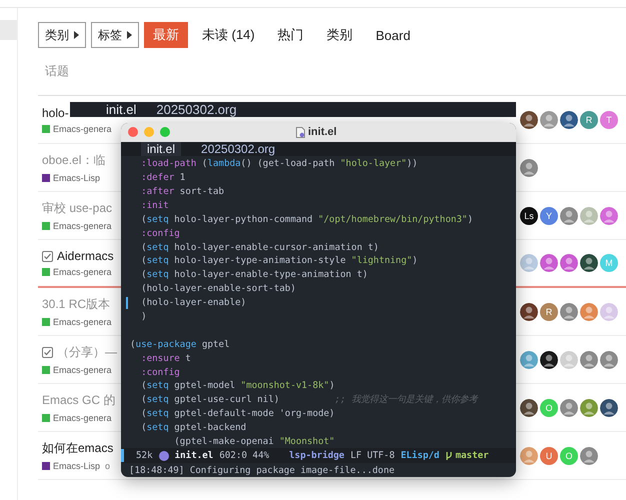 The image size is (626, 500). I want to click on topic-title: 如何在emacs, so click(78, 448).